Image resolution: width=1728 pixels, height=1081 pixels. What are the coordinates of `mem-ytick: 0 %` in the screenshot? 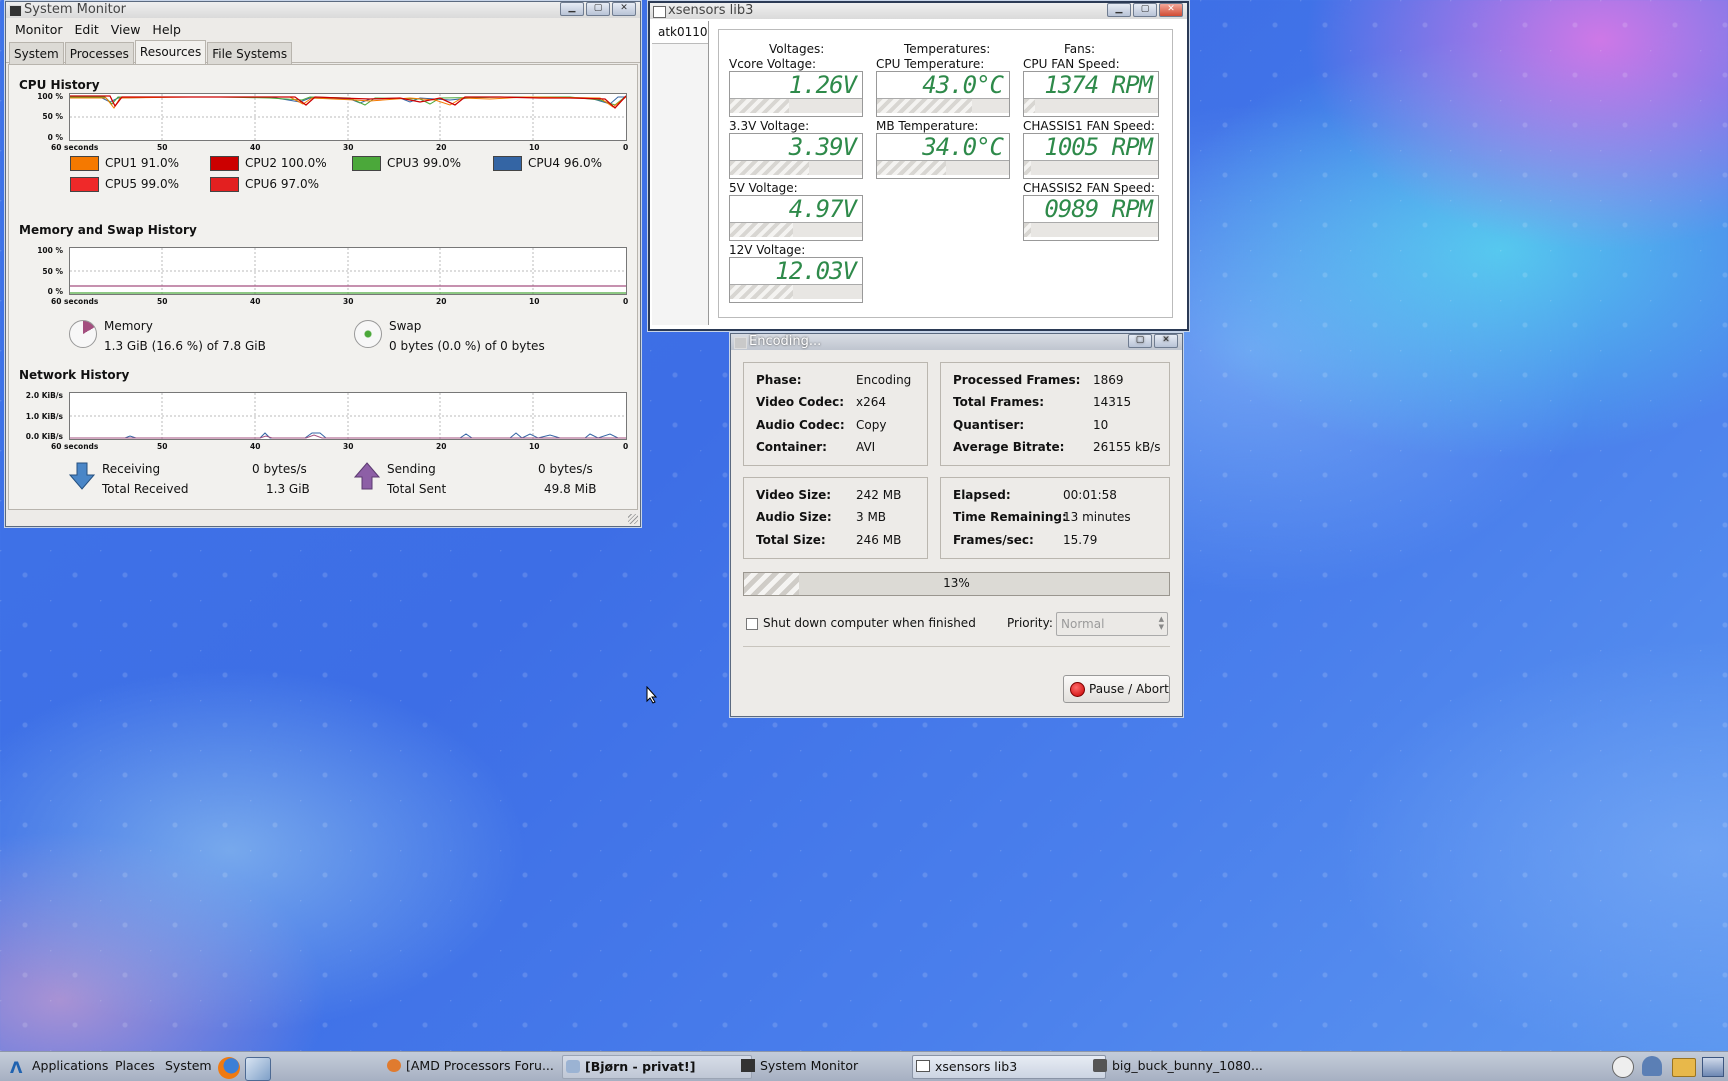 It's located at (55, 291).